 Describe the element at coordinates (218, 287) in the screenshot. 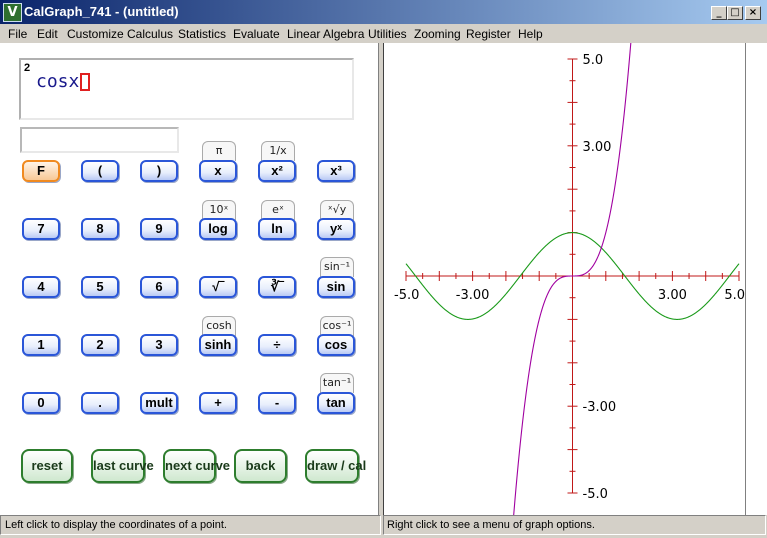

I see `key-sqrt: √‾` at that location.